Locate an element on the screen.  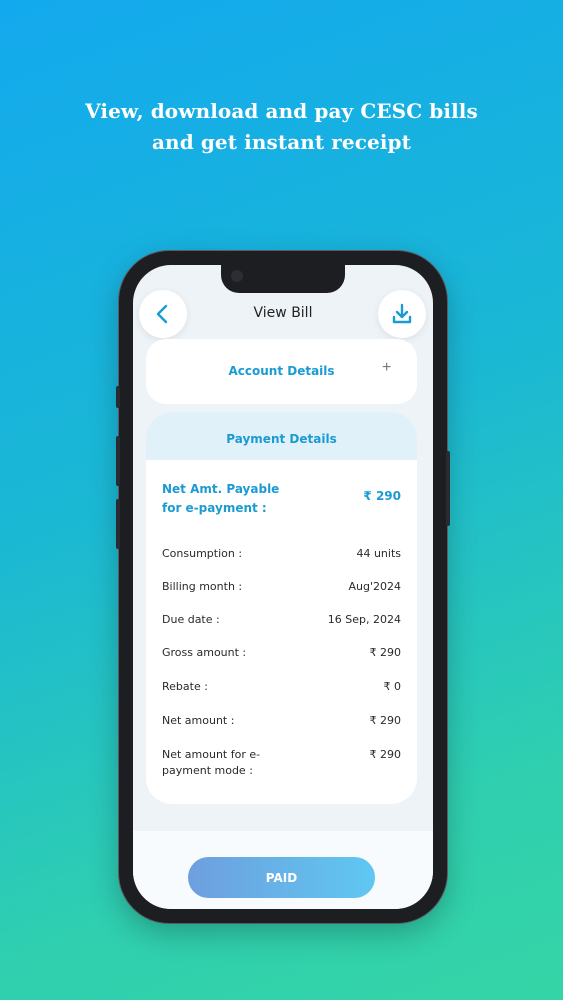
account-details-title: Account Details is located at coordinates (281, 371).